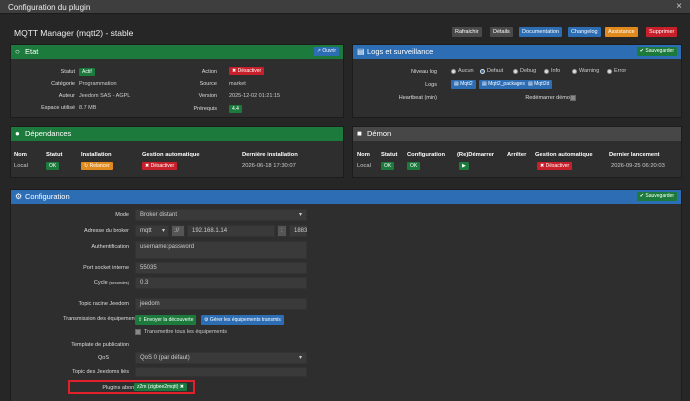 This screenshot has width=690, height=401. What do you see at coordinates (609, 71) in the screenshot?
I see `log-level-error-radio` at bounding box center [609, 71].